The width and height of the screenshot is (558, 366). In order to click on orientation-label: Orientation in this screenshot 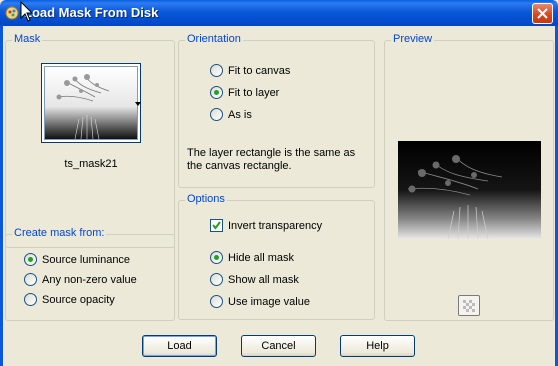, I will do `click(214, 39)`.